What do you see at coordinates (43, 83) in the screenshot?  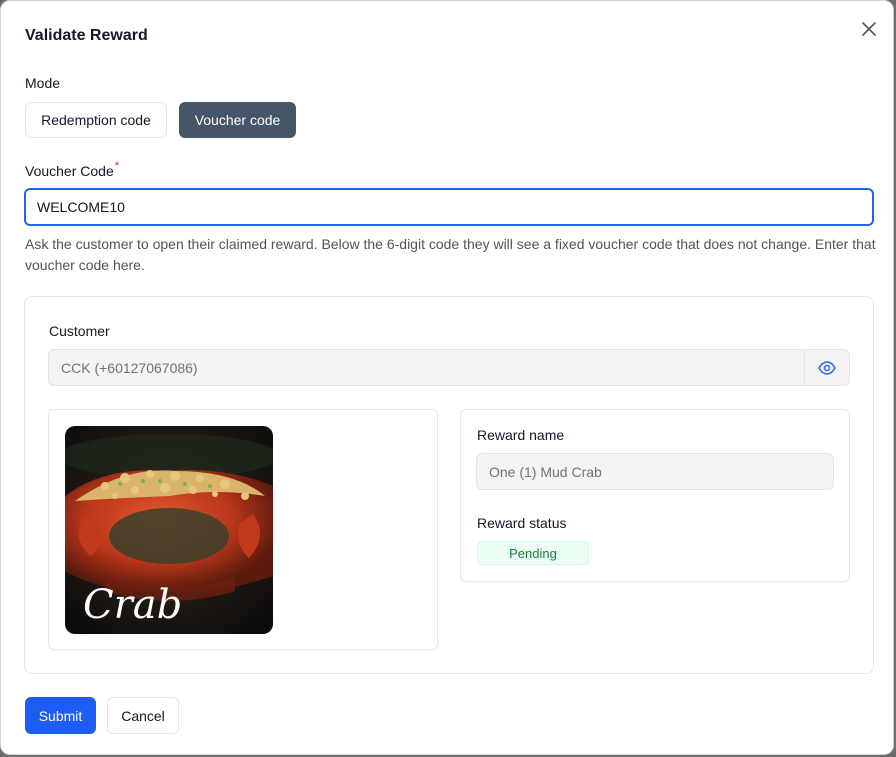 I see `mode-label: Mode` at bounding box center [43, 83].